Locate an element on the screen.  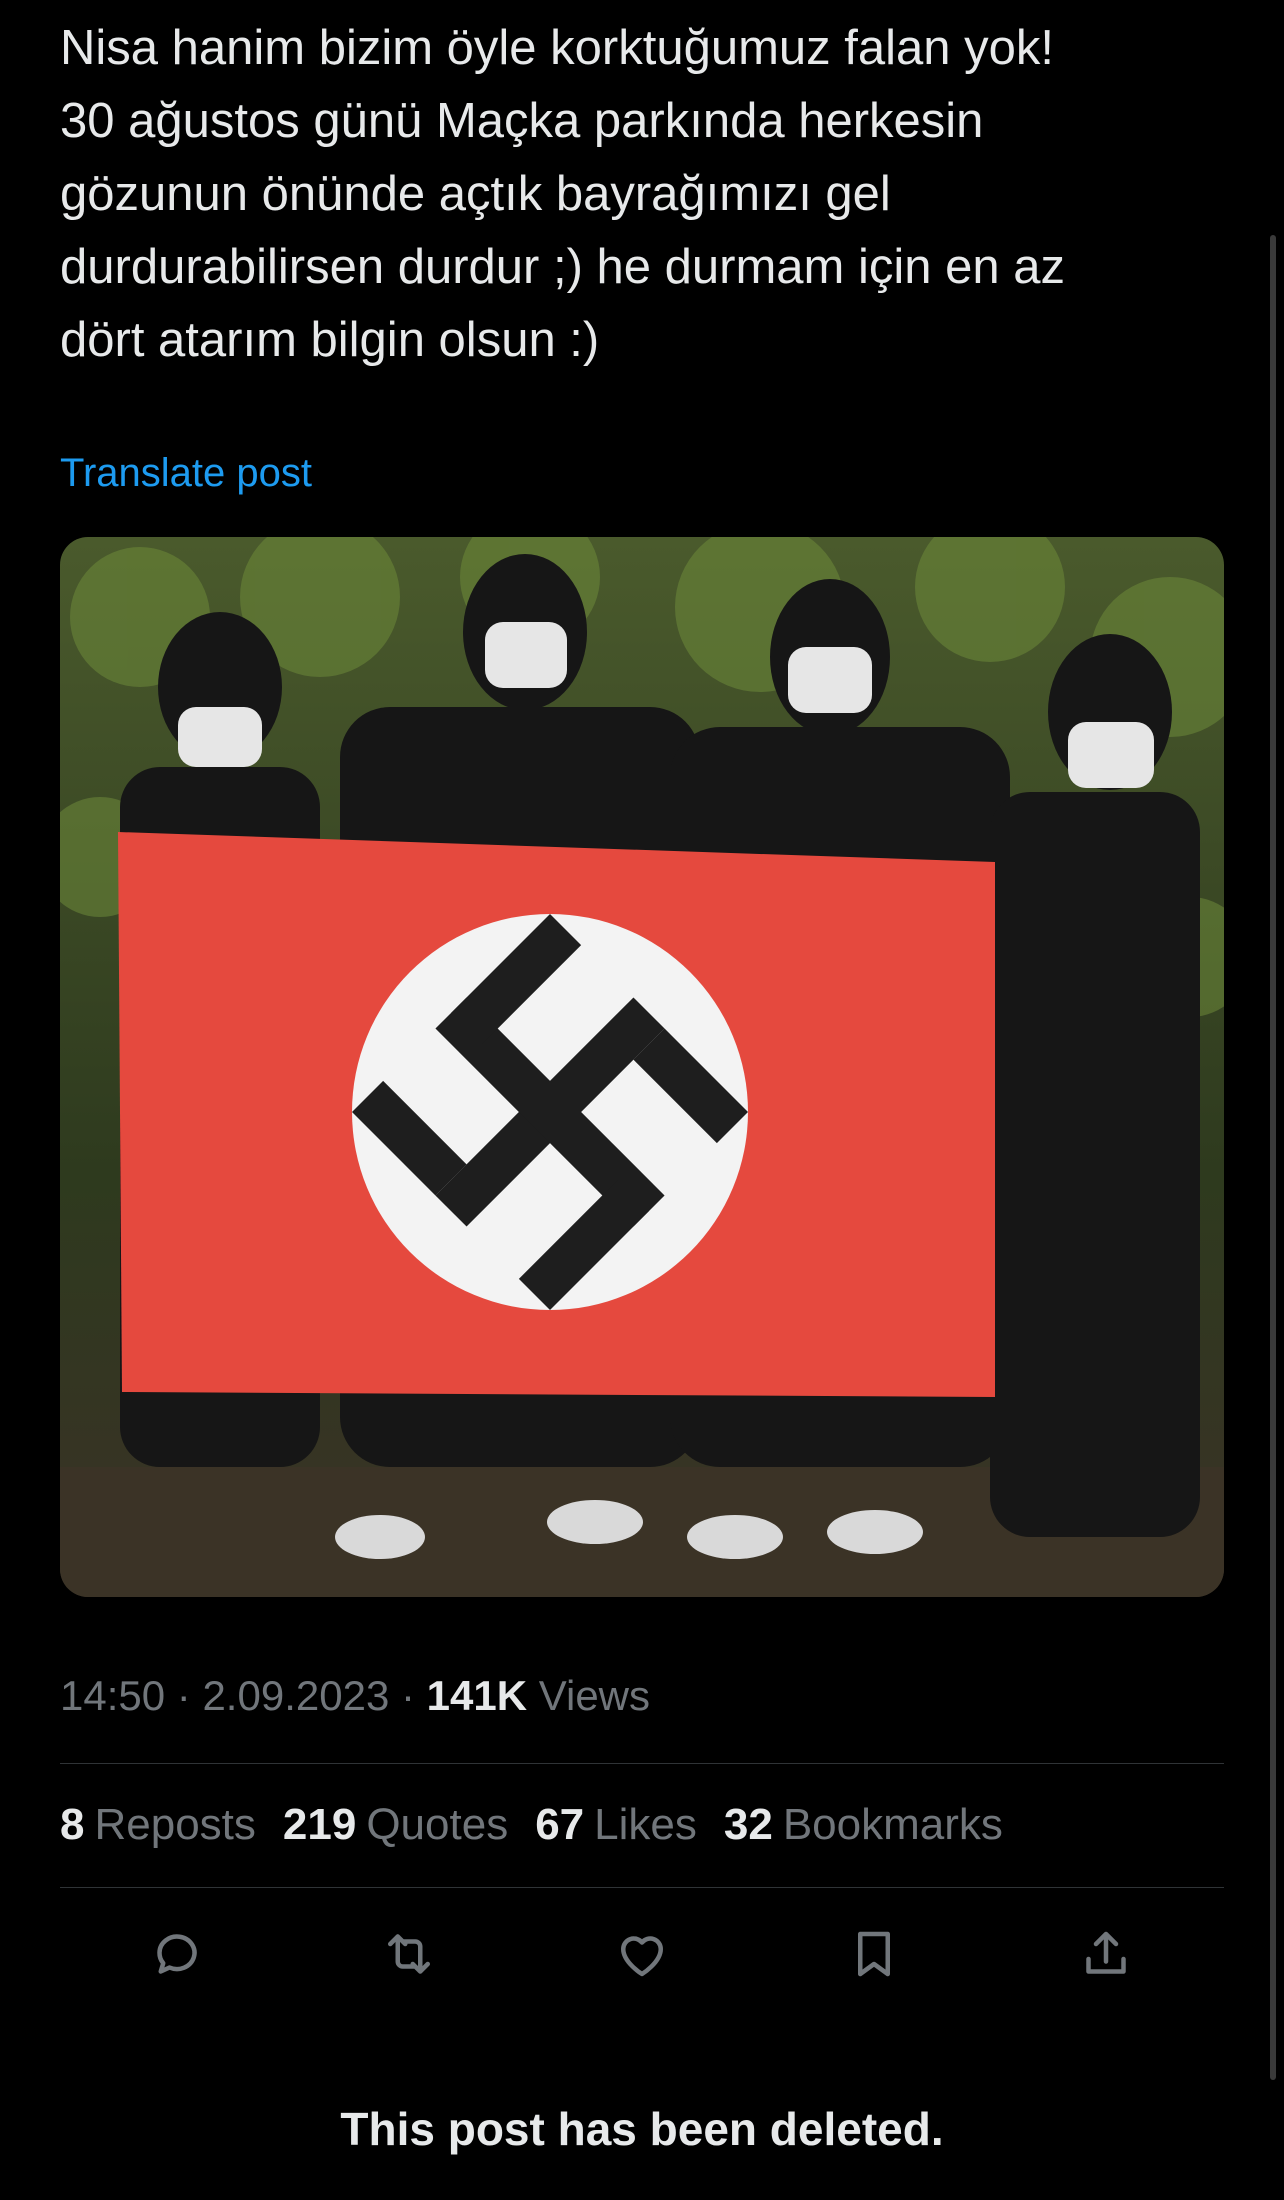
bookmark-button is located at coordinates (874, 1954).